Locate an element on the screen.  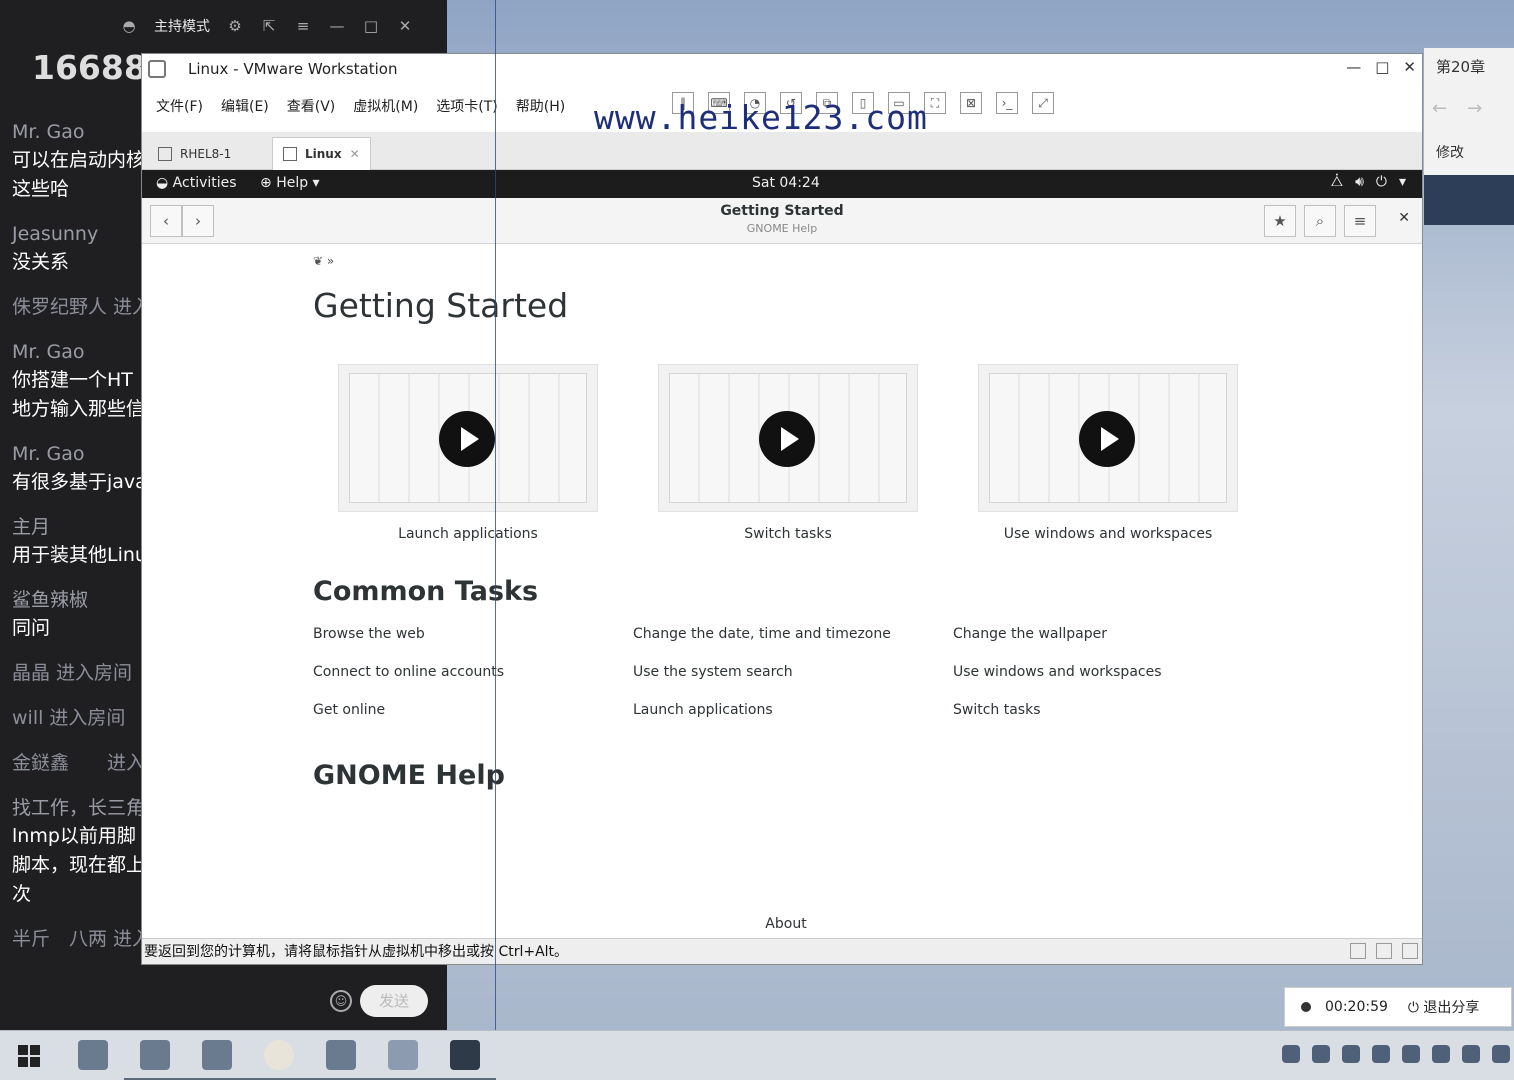
recording-indicator: 00:20:59 ⏻ 退出分享 is located at coordinates (1398, 1007).